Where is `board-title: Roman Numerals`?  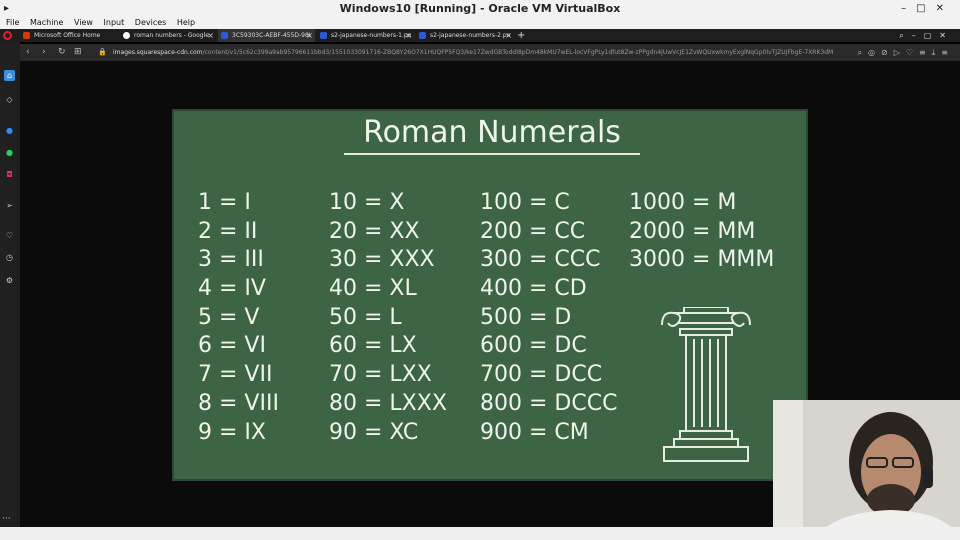 board-title: Roman Numerals is located at coordinates (492, 132).